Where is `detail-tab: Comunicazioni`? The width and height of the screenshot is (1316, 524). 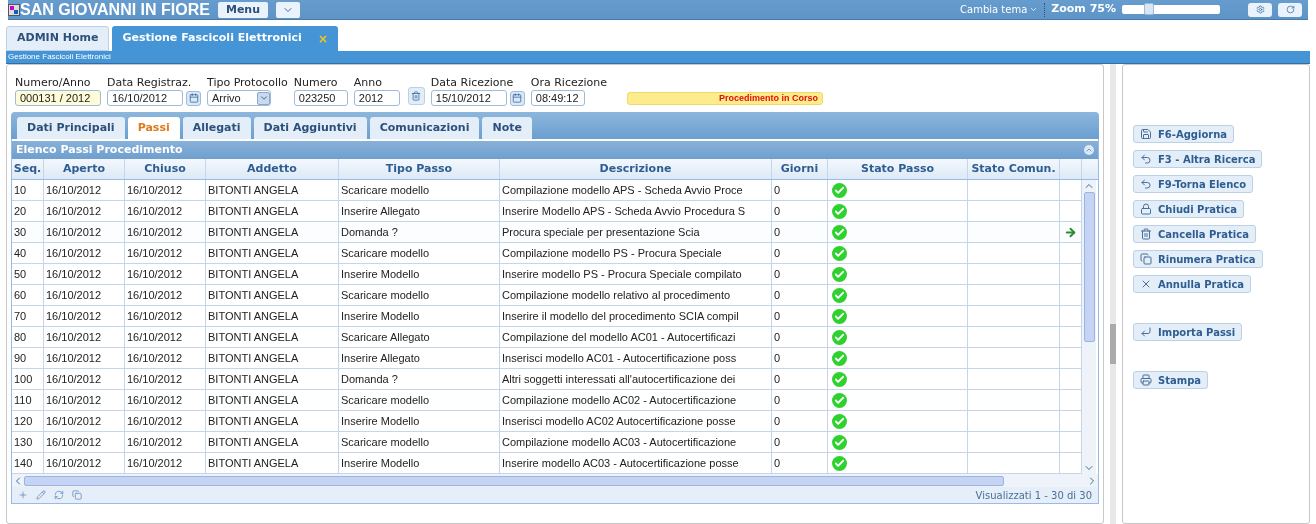
detail-tab: Comunicazioni is located at coordinates (424, 128).